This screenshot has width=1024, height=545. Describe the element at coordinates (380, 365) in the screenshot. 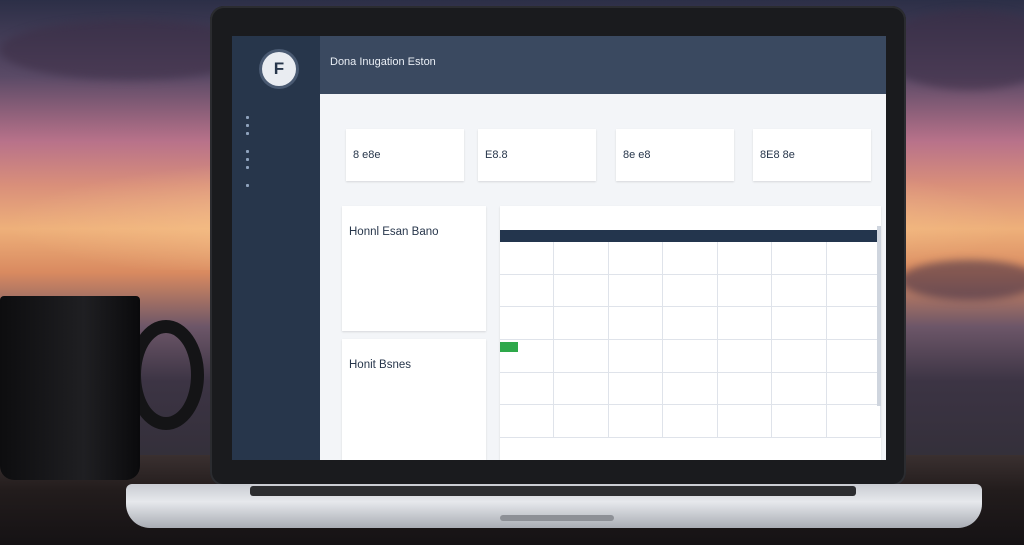

I see `card-title: Honit Bsnes` at that location.